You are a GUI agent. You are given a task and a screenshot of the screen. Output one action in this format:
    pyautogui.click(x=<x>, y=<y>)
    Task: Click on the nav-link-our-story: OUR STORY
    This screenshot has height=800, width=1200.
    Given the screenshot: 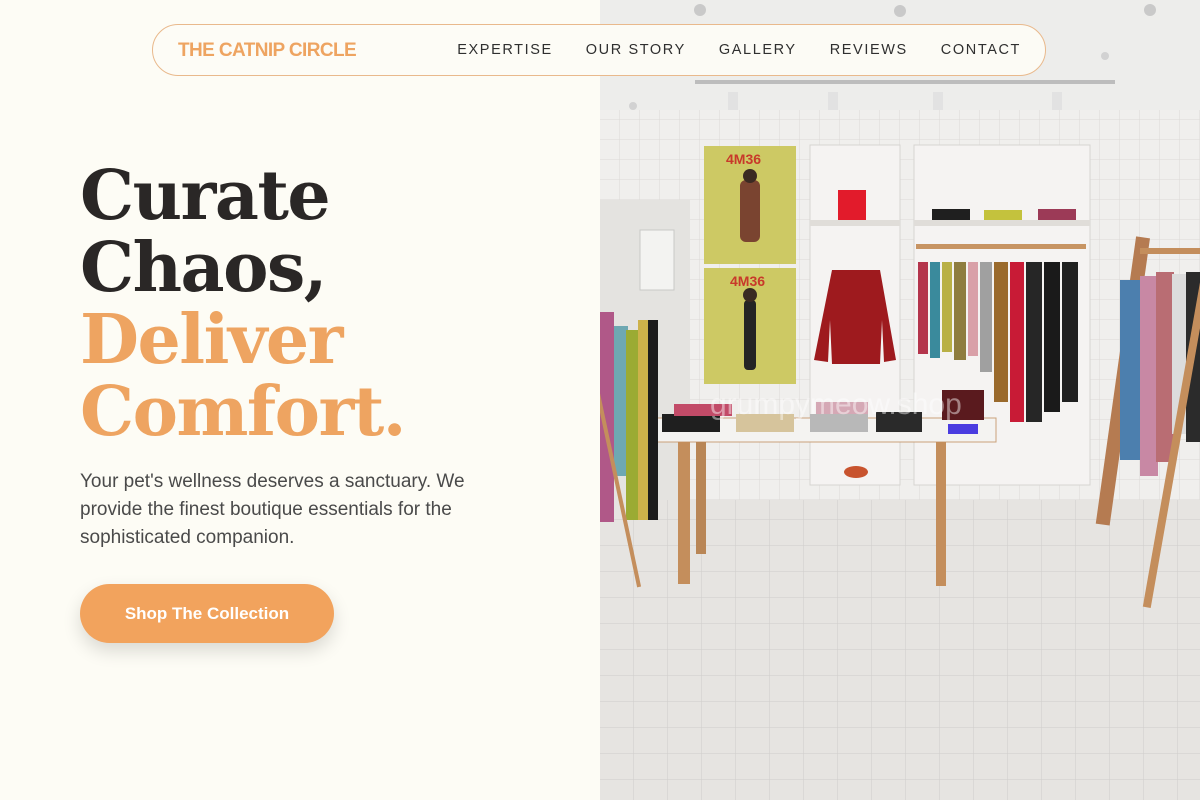 What is the action you would take?
    pyautogui.click(x=636, y=50)
    